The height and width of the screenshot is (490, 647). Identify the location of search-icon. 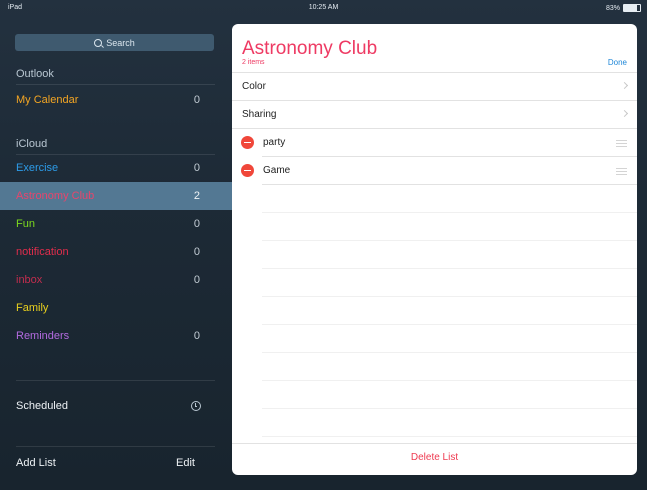
(98, 42).